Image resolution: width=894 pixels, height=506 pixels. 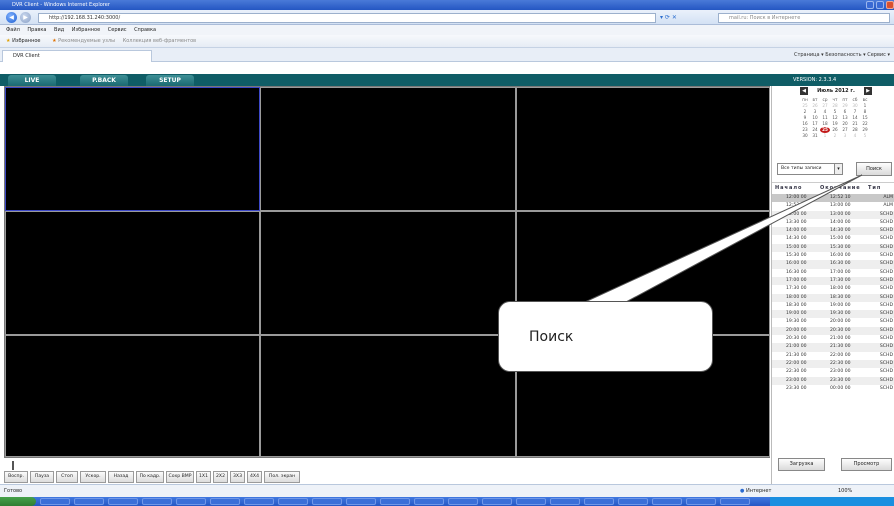 I want to click on search-button: Поиск, so click(x=874, y=169).